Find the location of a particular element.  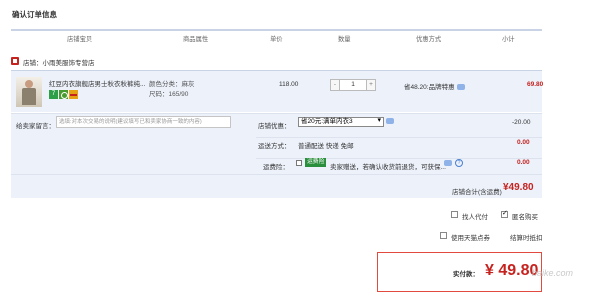

col-subtotal: 小计 is located at coordinates (508, 39).